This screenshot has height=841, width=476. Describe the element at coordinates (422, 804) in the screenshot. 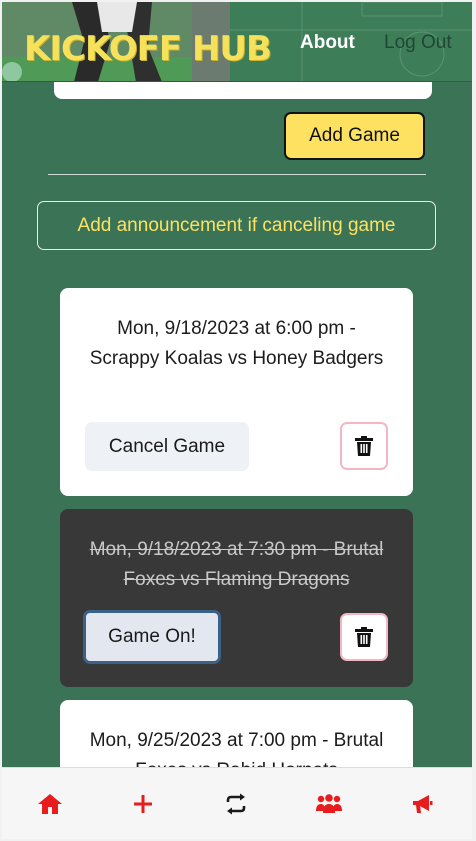

I see `megaphone-icon` at that location.